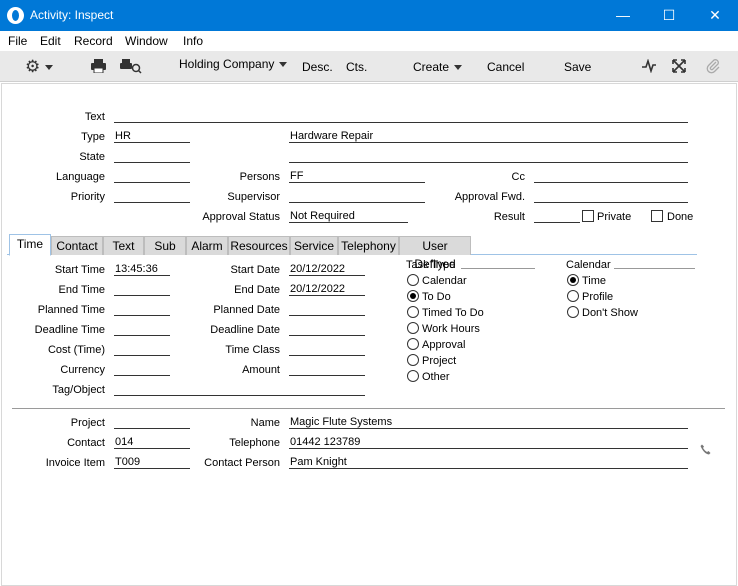 The height and width of the screenshot is (586, 738). Describe the element at coordinates (317, 67) in the screenshot. I see `desc-button: Desc.` at that location.